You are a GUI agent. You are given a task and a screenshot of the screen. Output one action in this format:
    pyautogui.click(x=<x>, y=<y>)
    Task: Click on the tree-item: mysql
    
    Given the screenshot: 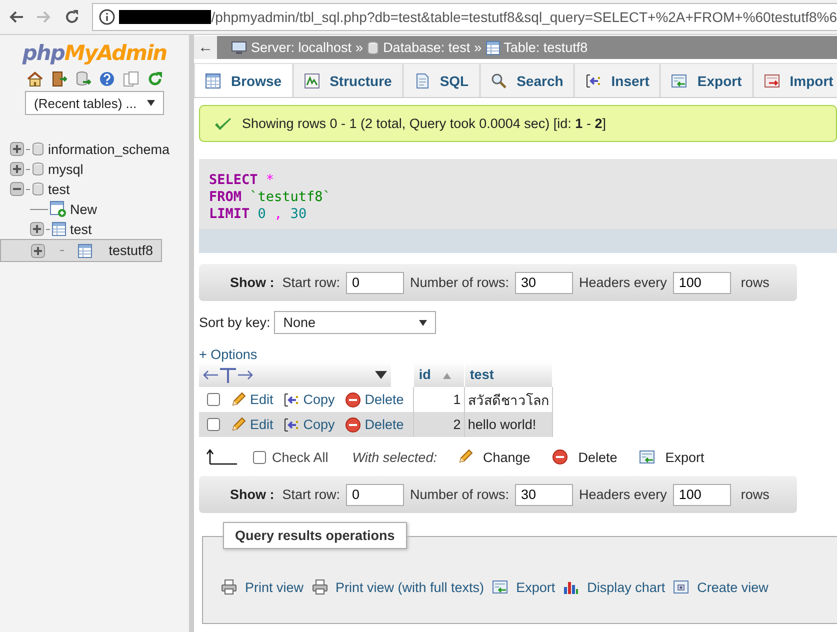 What is the action you would take?
    pyautogui.click(x=94, y=169)
    